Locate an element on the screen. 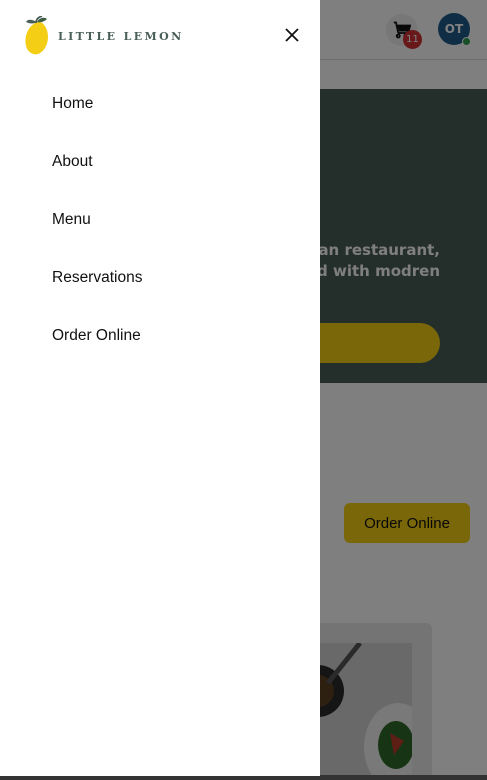 This screenshot has height=780, width=487. close-icon is located at coordinates (292, 35).